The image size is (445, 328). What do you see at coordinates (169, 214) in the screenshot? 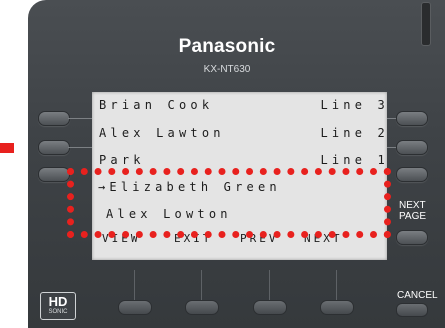
I see `contact-name: Alex Lowton` at bounding box center [169, 214].